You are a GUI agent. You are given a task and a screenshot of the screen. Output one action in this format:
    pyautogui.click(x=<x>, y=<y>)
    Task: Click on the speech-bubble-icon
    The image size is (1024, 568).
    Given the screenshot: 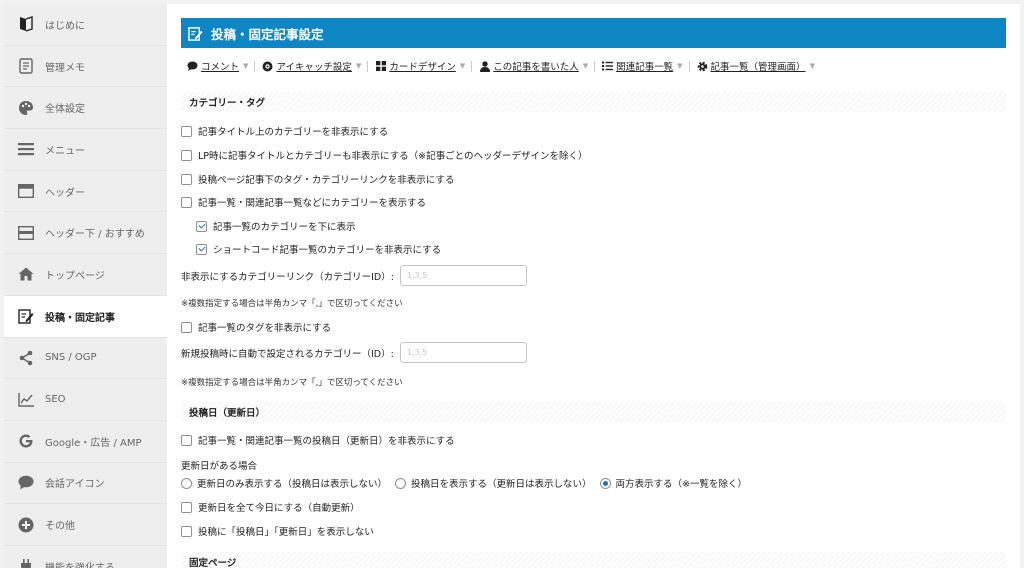 What is the action you would take?
    pyautogui.click(x=26, y=483)
    